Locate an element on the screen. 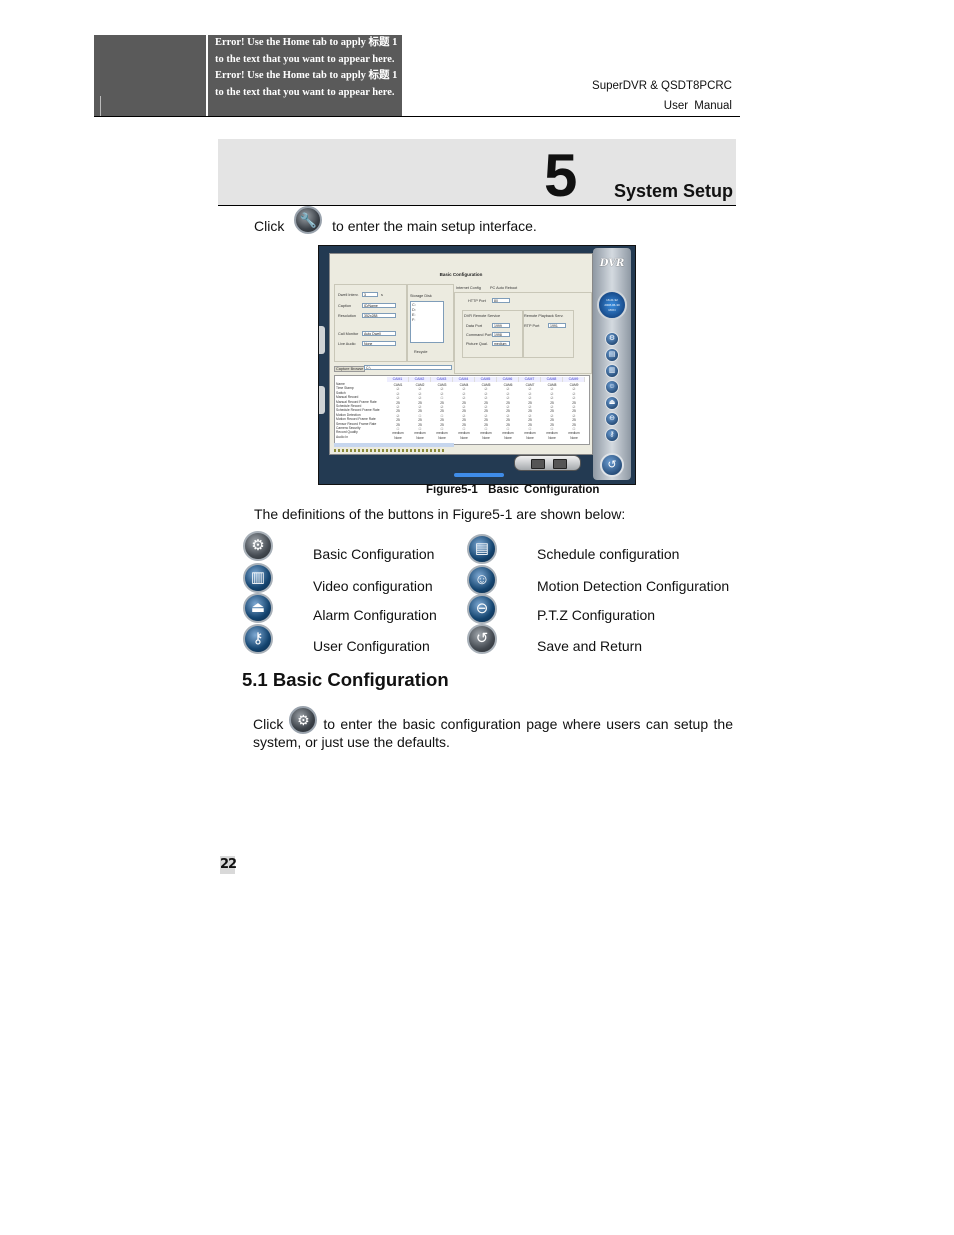 The image size is (954, 1235). key-icon: ⚷ is located at coordinates (612, 435).